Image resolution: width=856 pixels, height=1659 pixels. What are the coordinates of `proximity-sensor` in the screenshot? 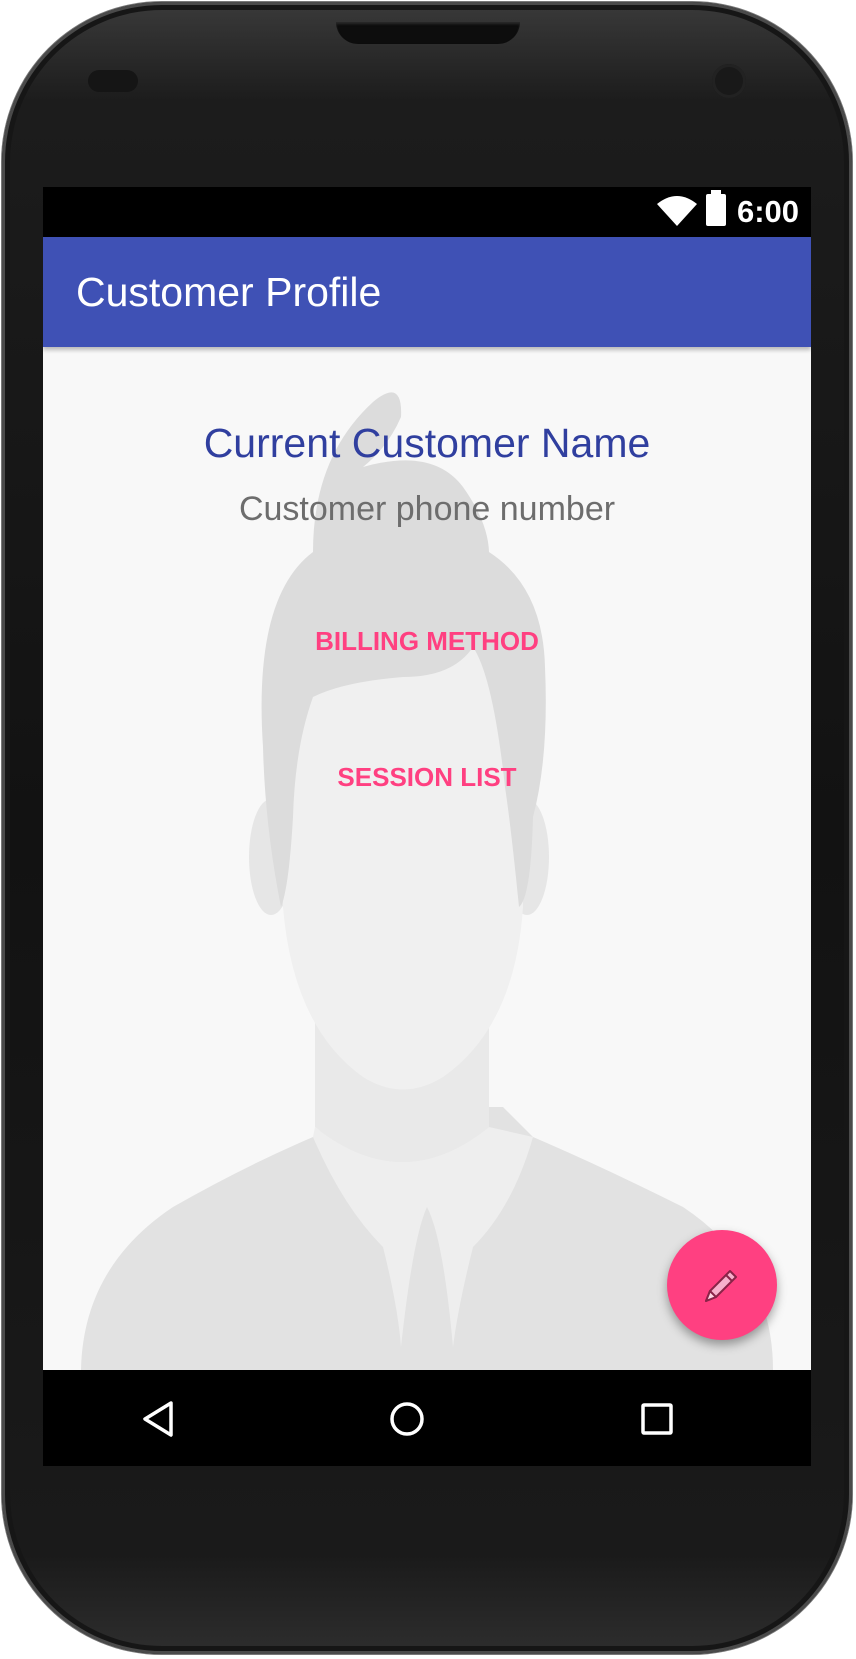 It's located at (113, 81).